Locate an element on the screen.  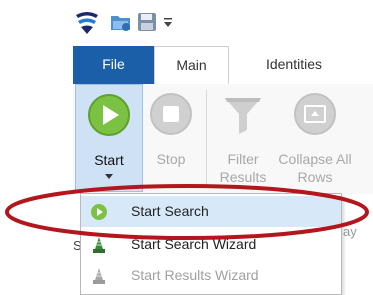
menu-item-start-results-wizard: Start Results Wizard is located at coordinates (211, 275).